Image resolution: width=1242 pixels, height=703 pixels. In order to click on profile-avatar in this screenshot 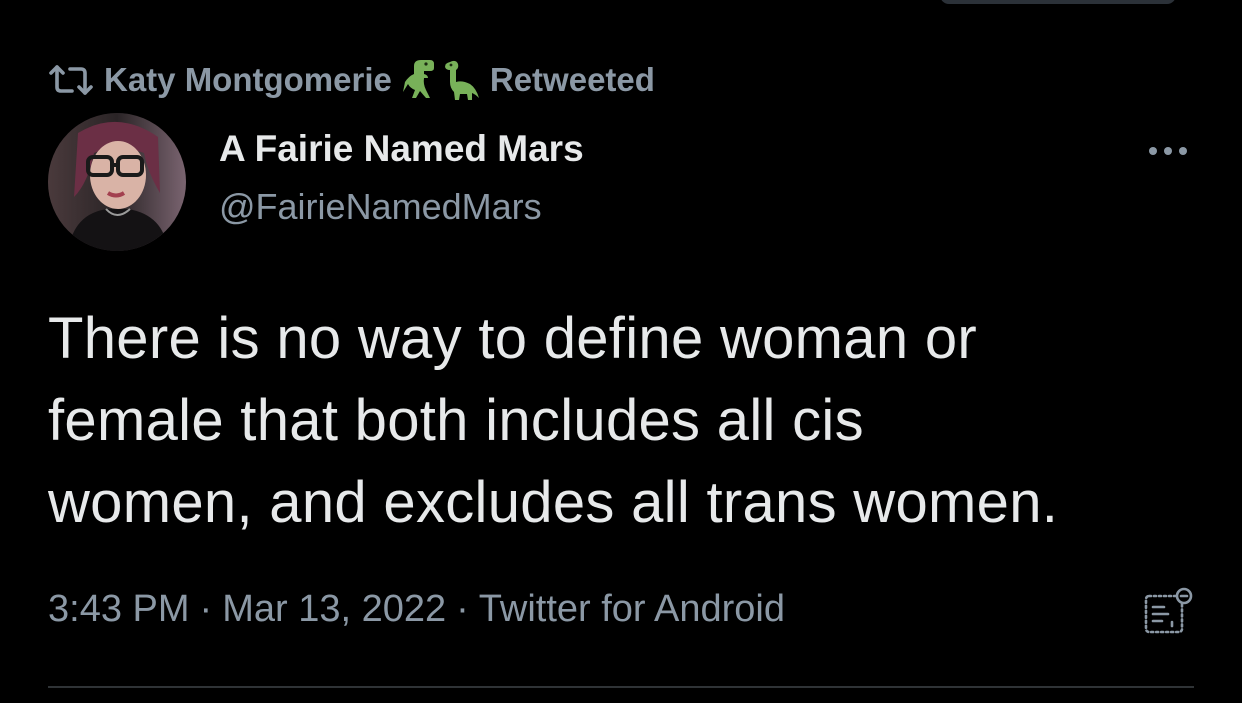, I will do `click(117, 182)`.